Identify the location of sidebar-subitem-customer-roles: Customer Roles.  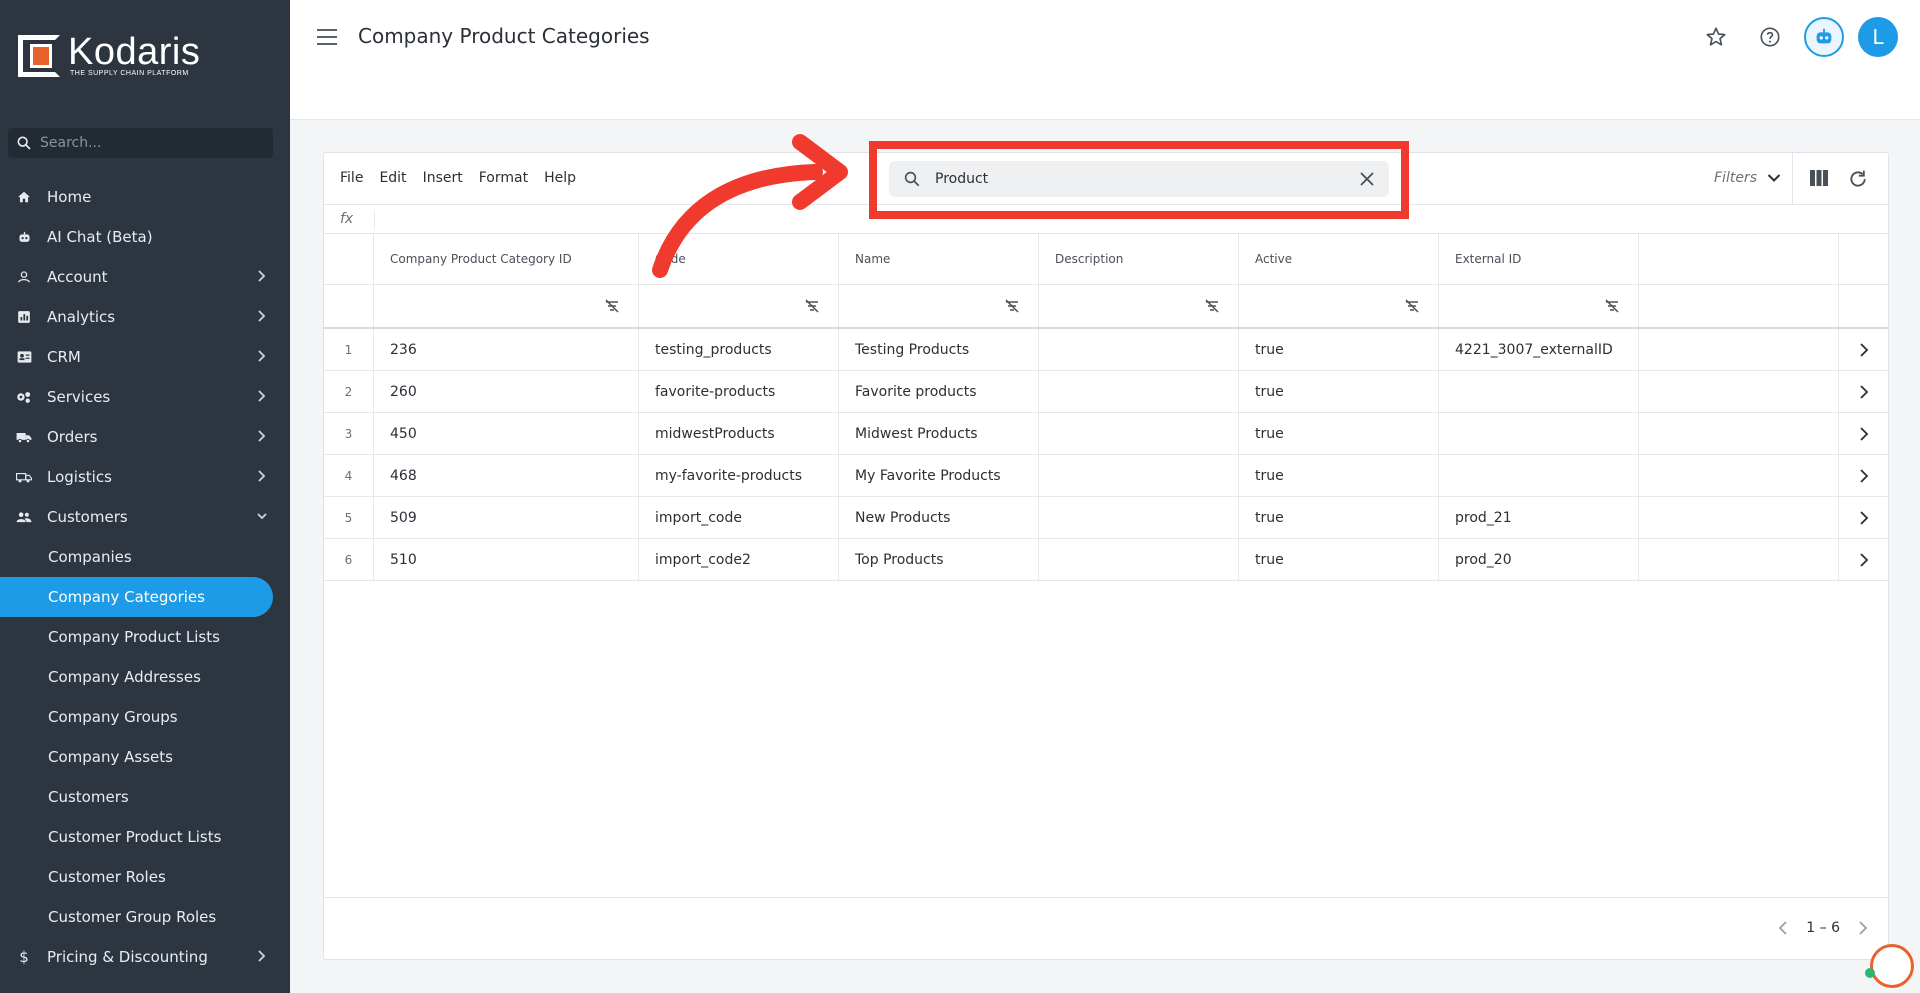
(145, 877).